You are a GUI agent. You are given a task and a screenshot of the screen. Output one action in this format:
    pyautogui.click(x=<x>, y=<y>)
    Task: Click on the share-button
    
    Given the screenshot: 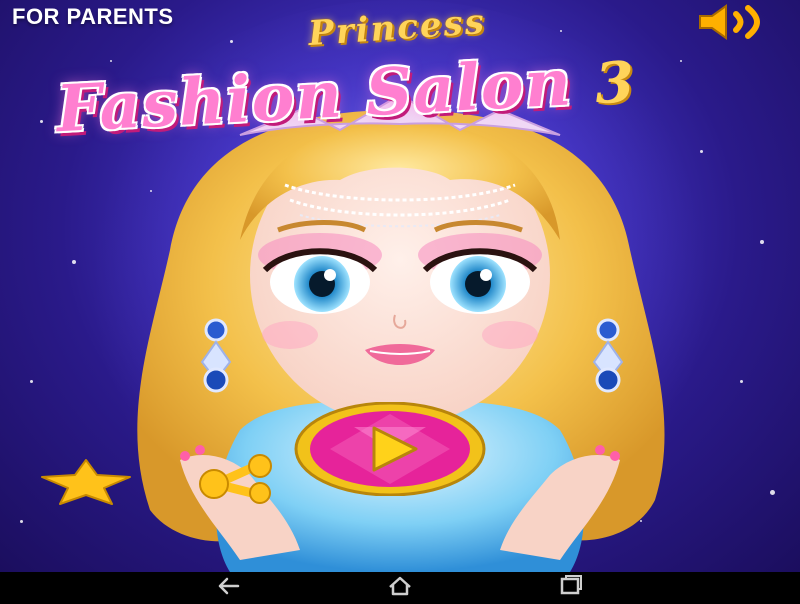 What is the action you would take?
    pyautogui.click(x=237, y=479)
    